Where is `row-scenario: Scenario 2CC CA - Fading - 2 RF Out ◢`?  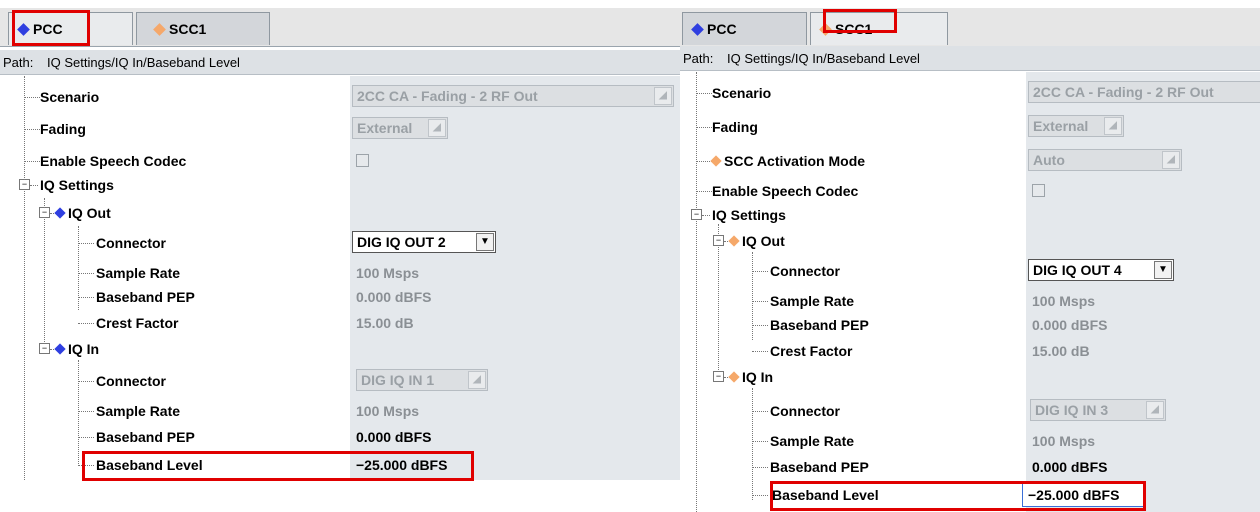
row-scenario: Scenario 2CC CA - Fading - 2 RF Out ◢ is located at coordinates (340, 97).